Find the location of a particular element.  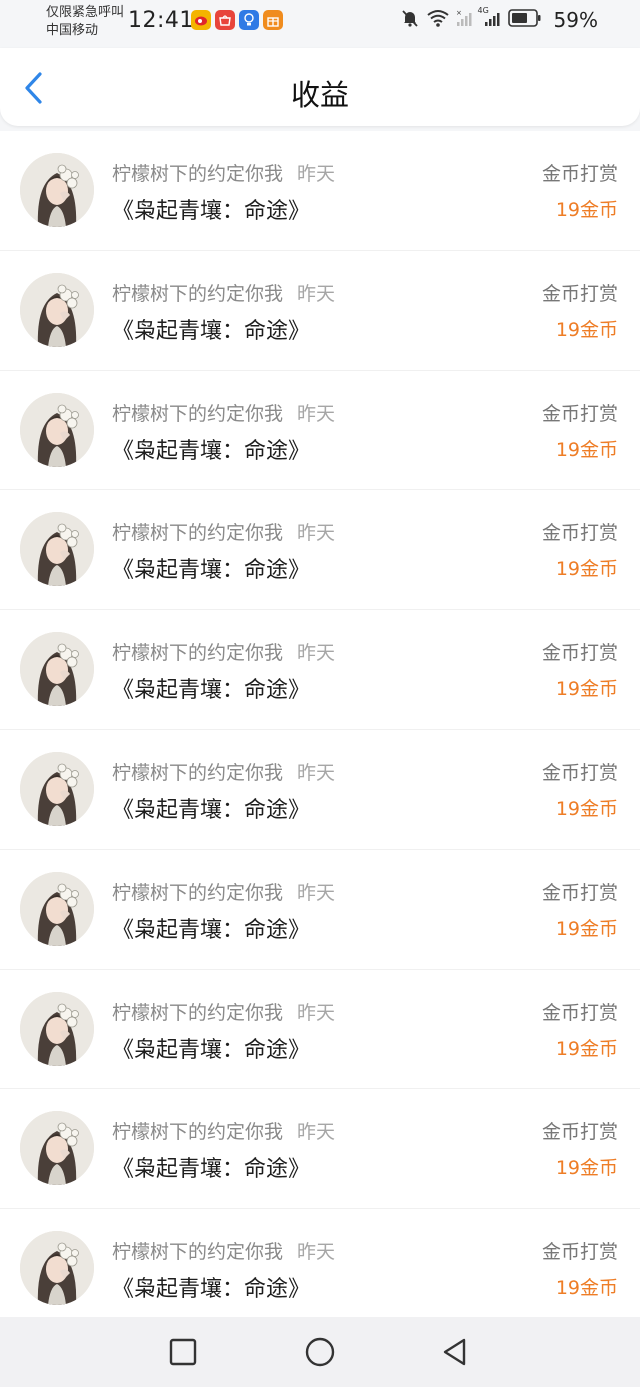

home-button is located at coordinates (320, 1352).